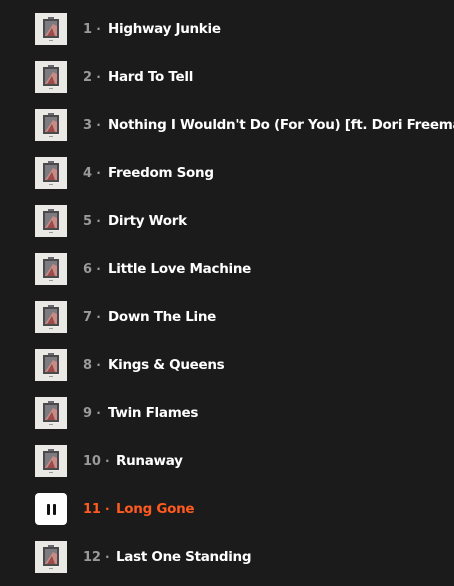 This screenshot has width=454, height=586. Describe the element at coordinates (184, 557) in the screenshot. I see `track-title: Last One Standing` at that location.